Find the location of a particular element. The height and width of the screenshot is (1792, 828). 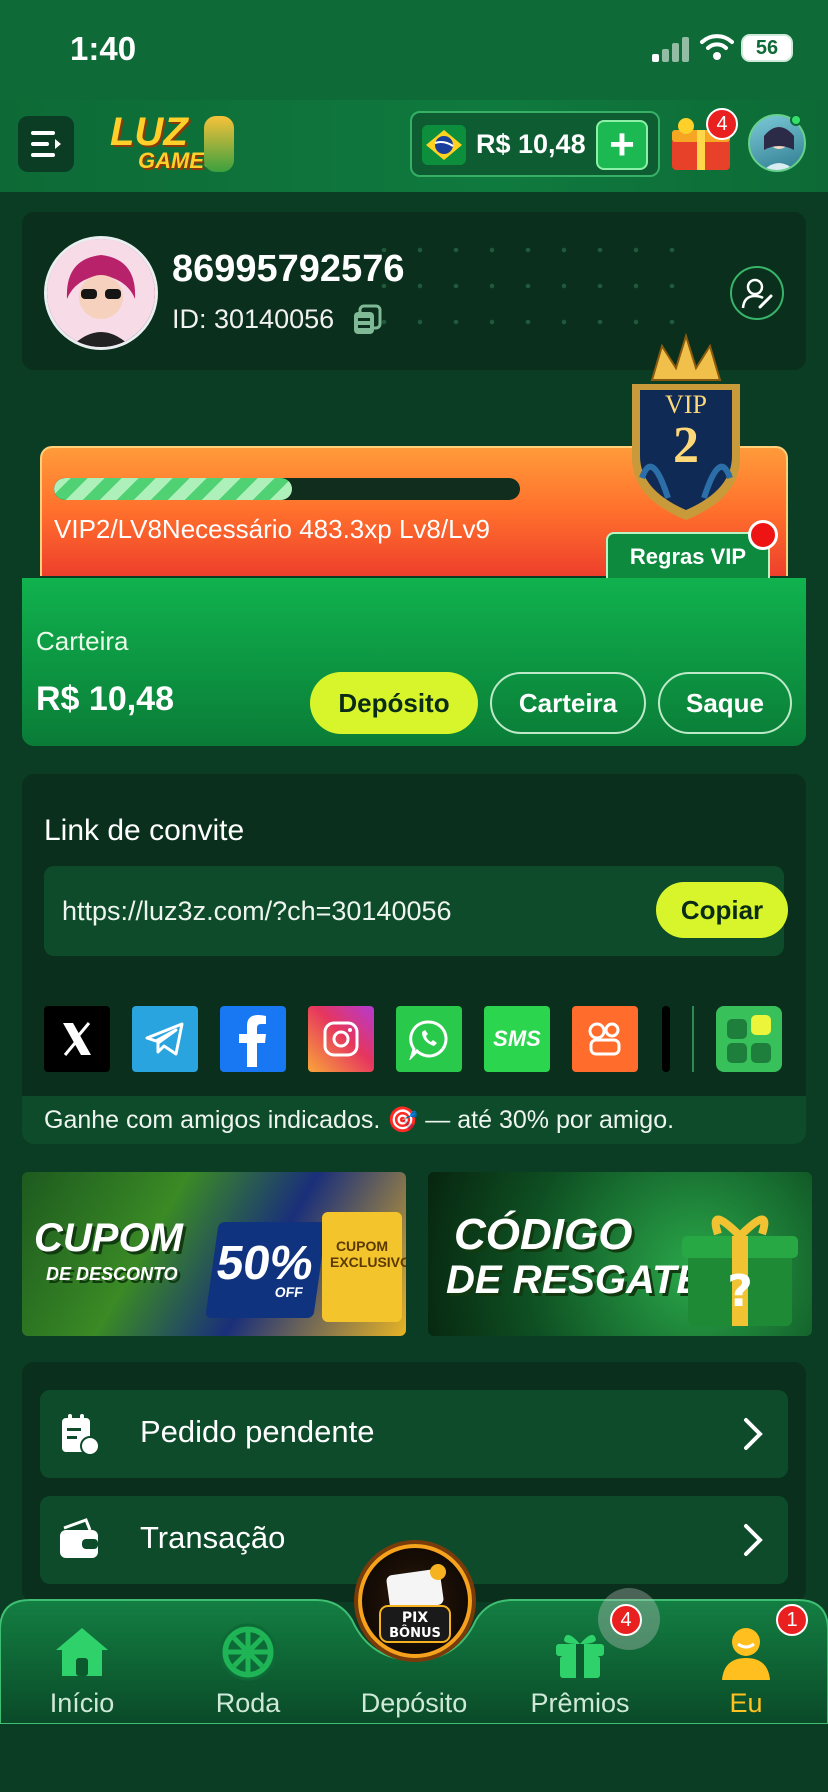

add-funds-button: + is located at coordinates (622, 145).